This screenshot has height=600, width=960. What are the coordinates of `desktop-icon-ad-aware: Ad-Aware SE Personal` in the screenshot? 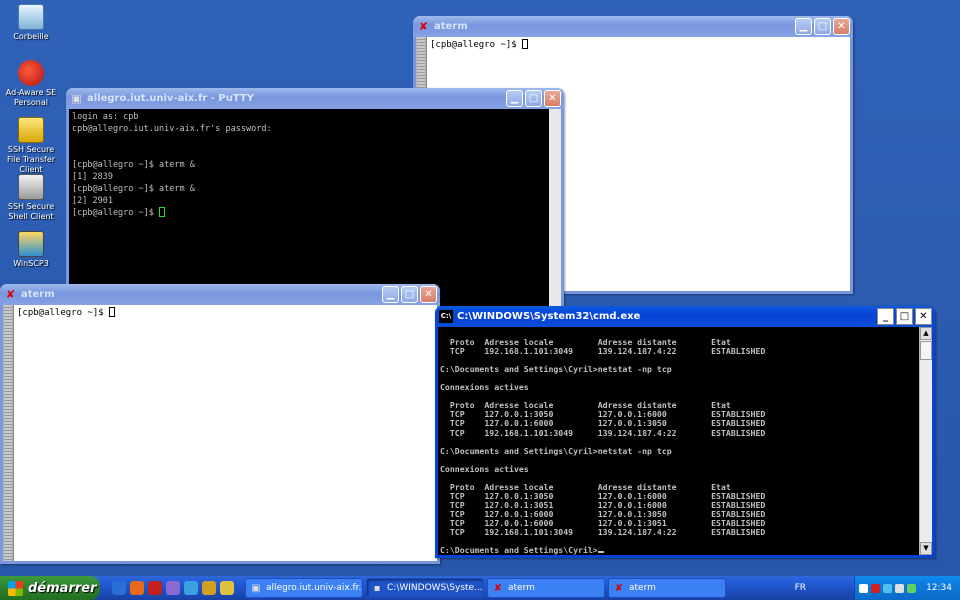 It's located at (31, 84).